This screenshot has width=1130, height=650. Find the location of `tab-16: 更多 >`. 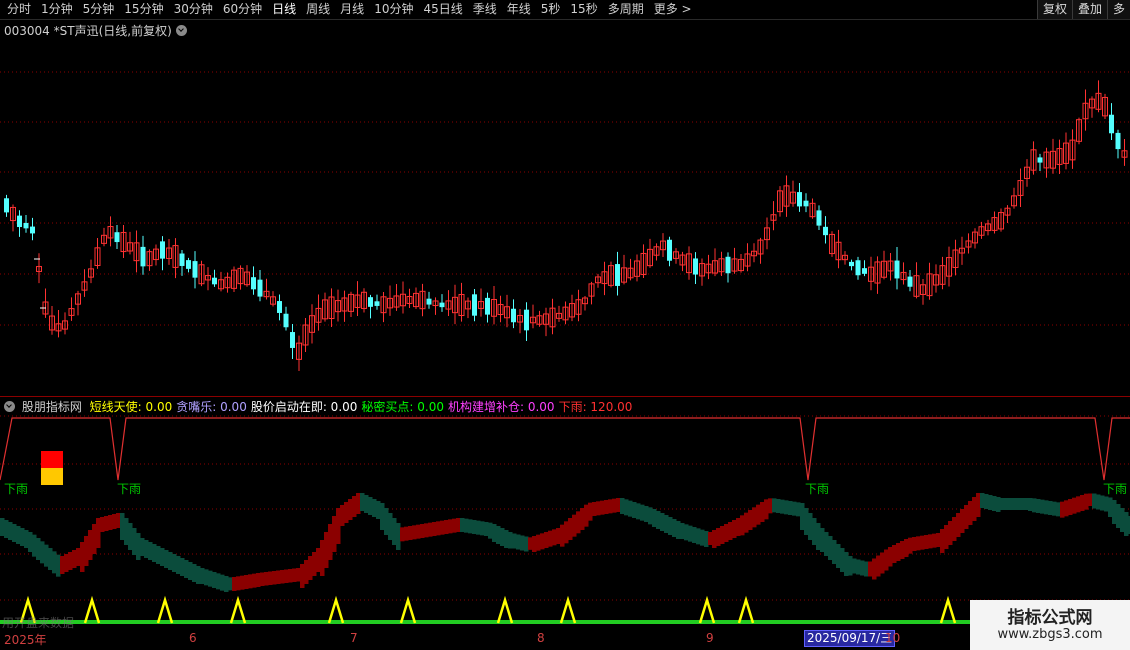

tab-16: 更多 > is located at coordinates (673, 9).